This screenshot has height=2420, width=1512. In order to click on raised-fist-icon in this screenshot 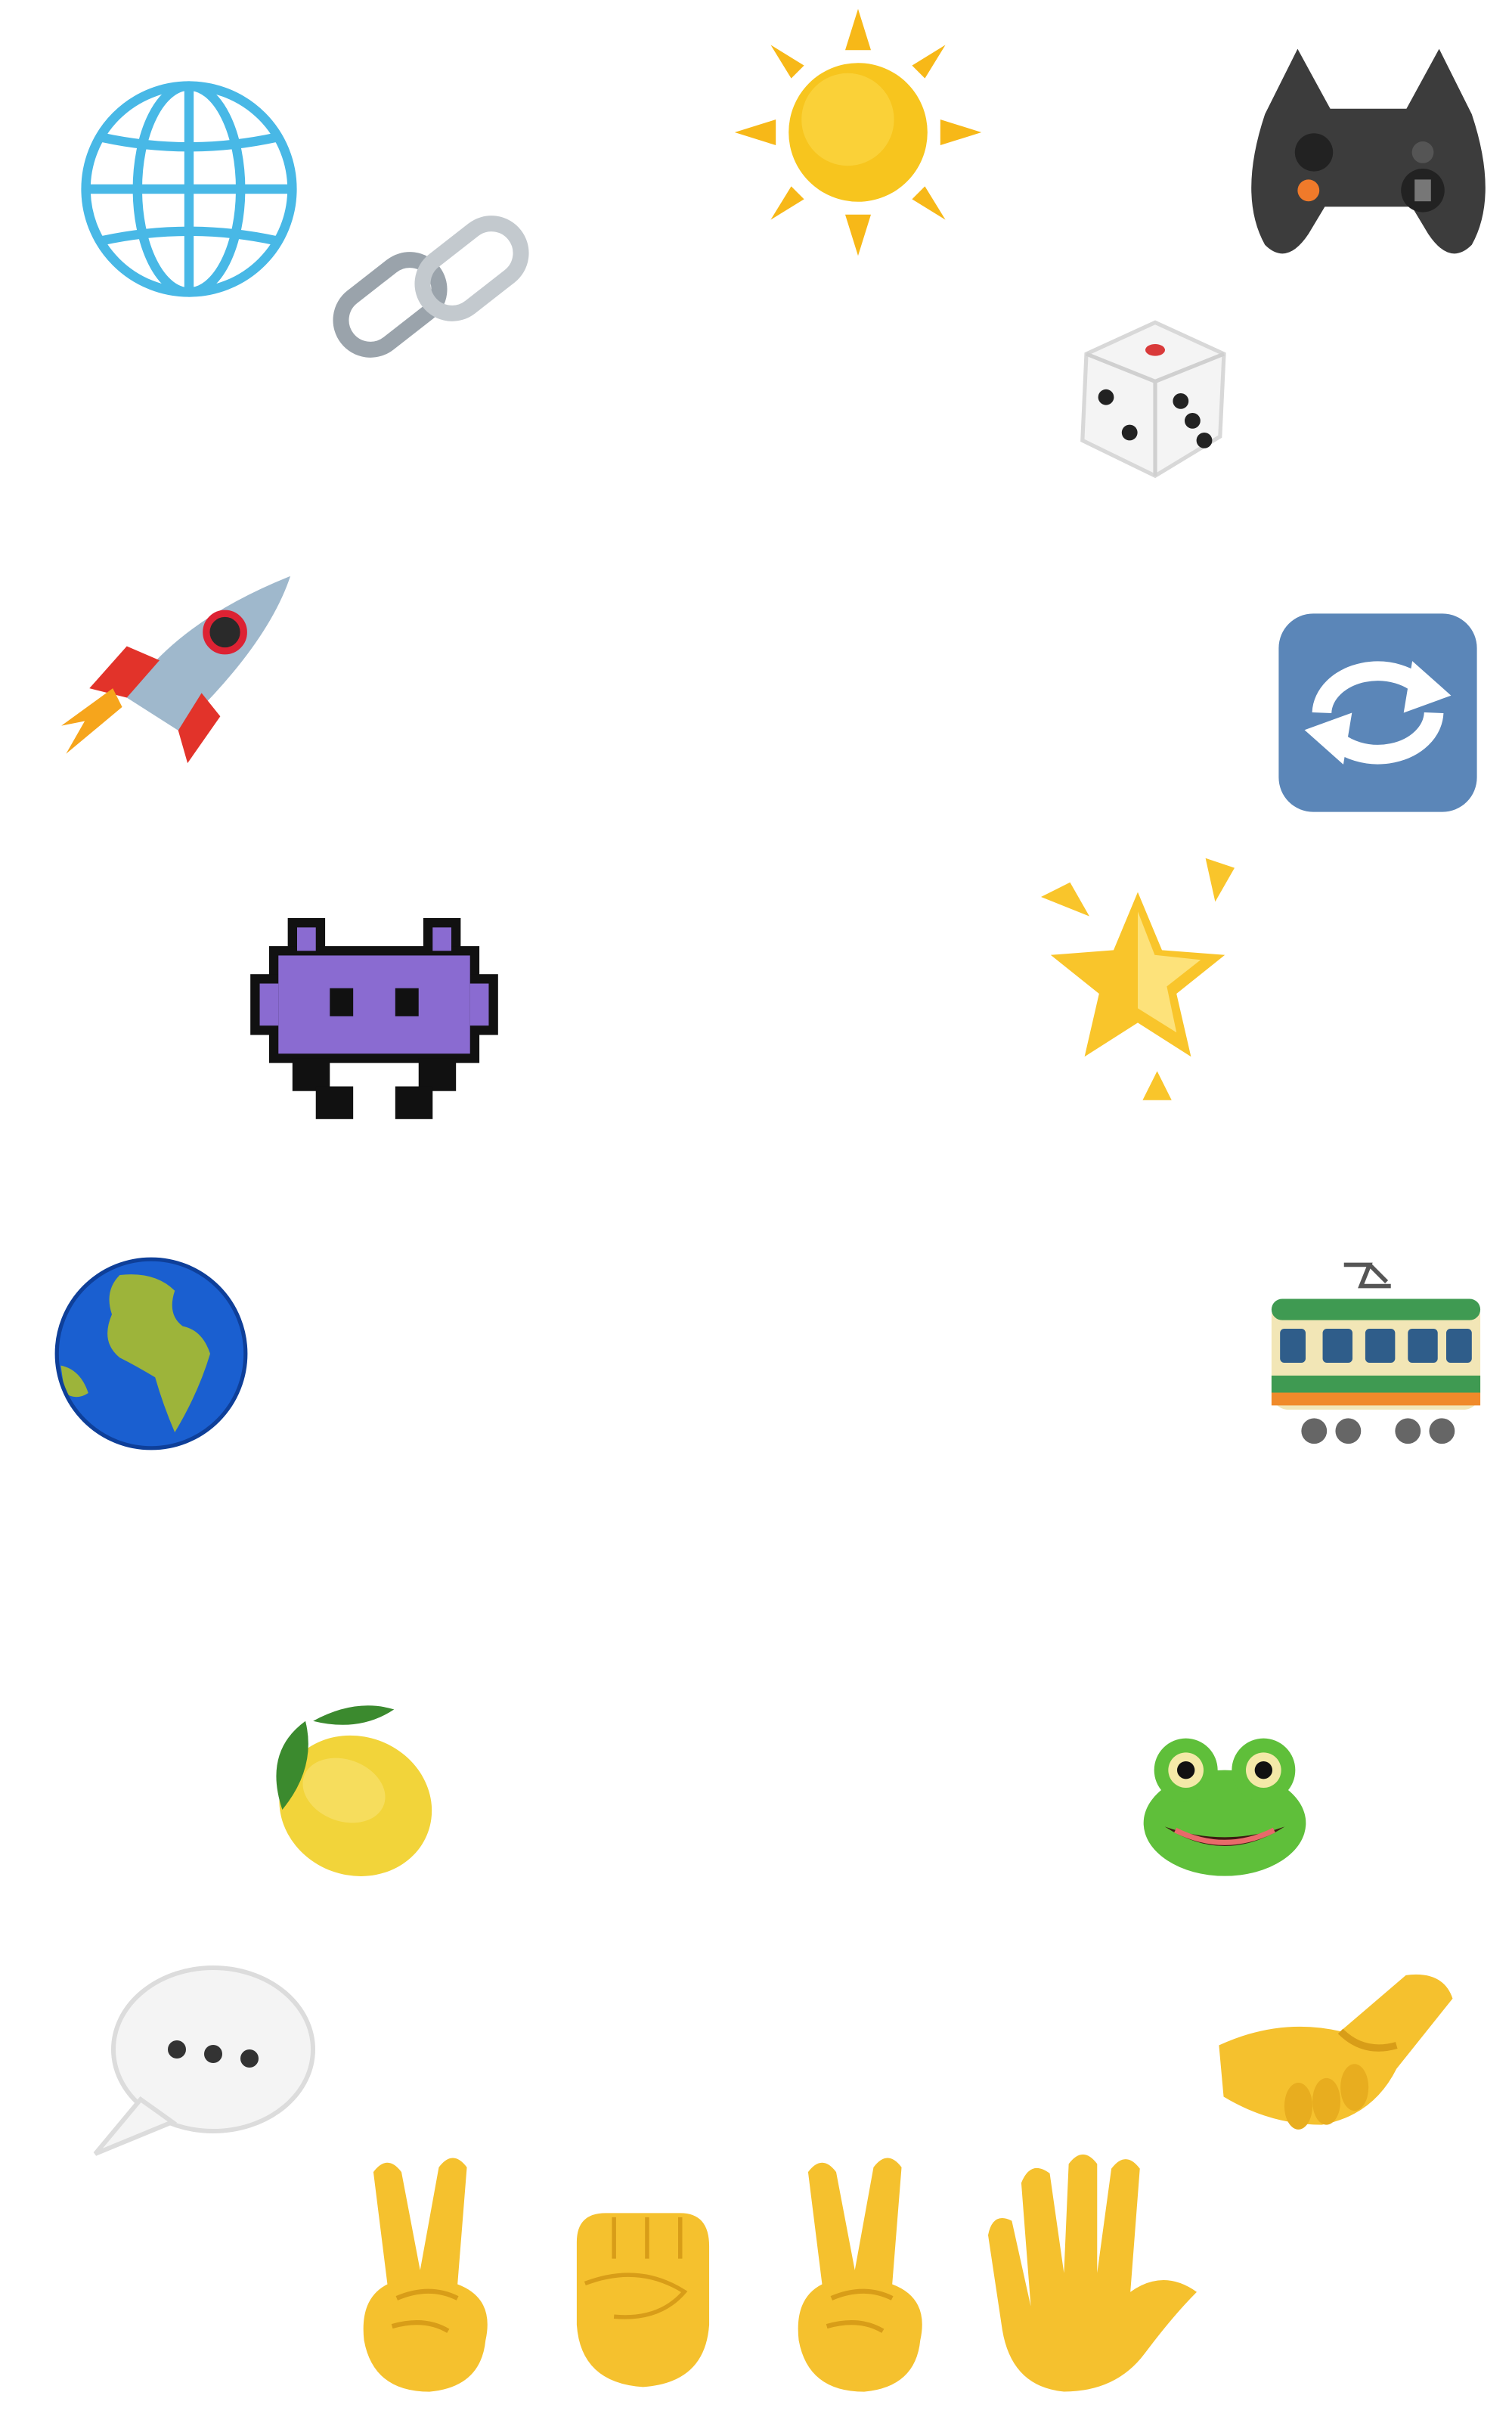, I will do `click(639, 2299)`.